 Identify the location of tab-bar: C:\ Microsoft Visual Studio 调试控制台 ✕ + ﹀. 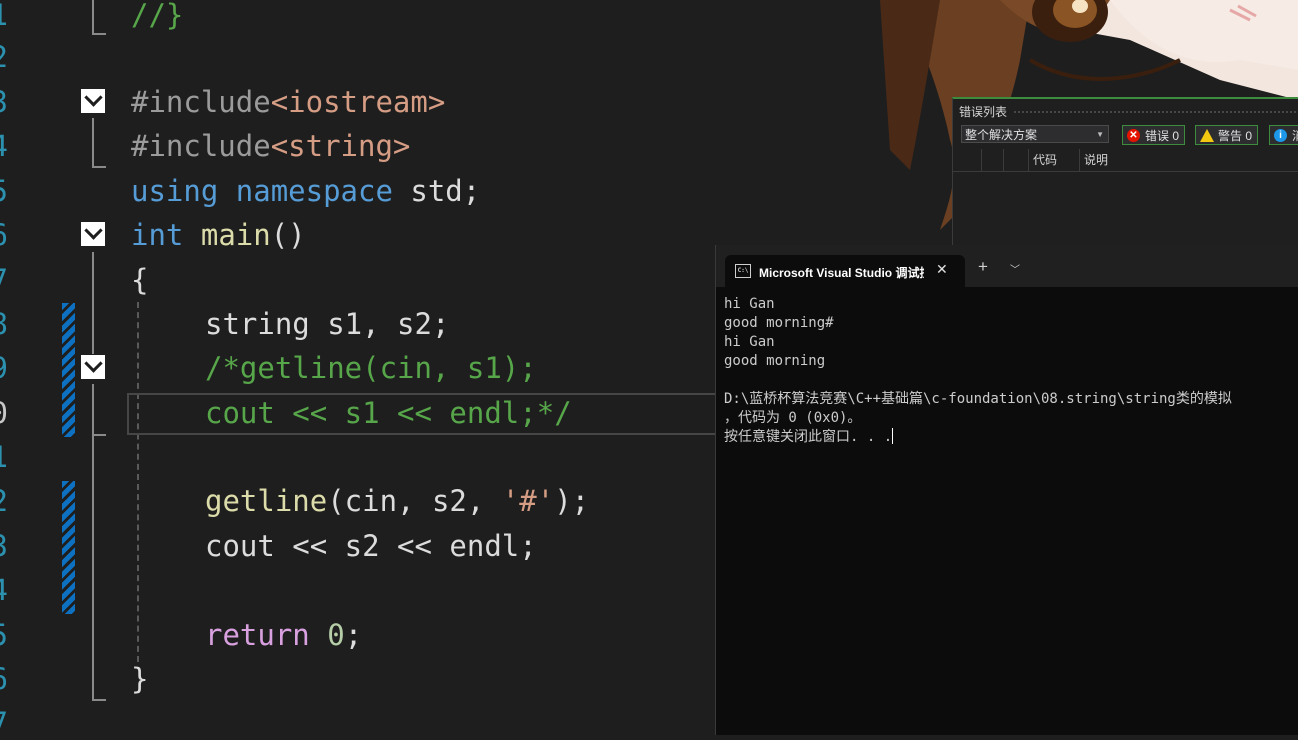
(1007, 266).